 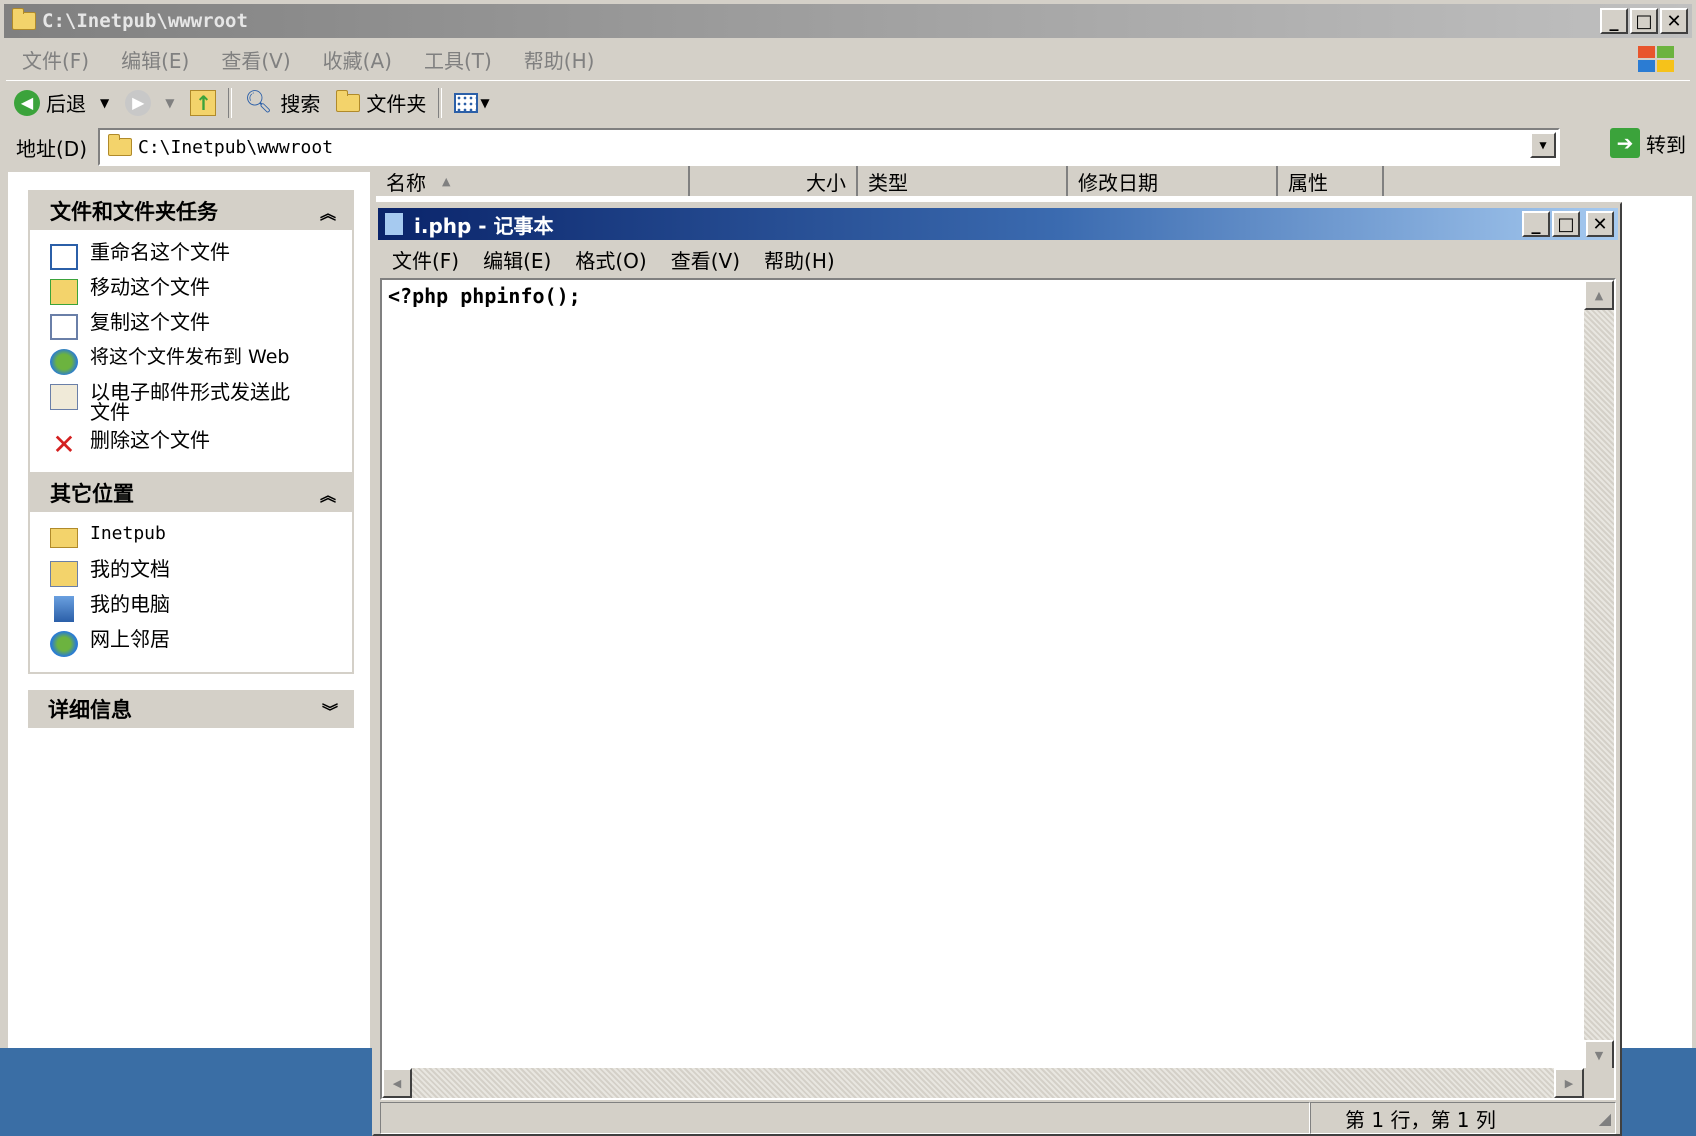 I want to click on np-menu-view: 查看(V), so click(x=705, y=259).